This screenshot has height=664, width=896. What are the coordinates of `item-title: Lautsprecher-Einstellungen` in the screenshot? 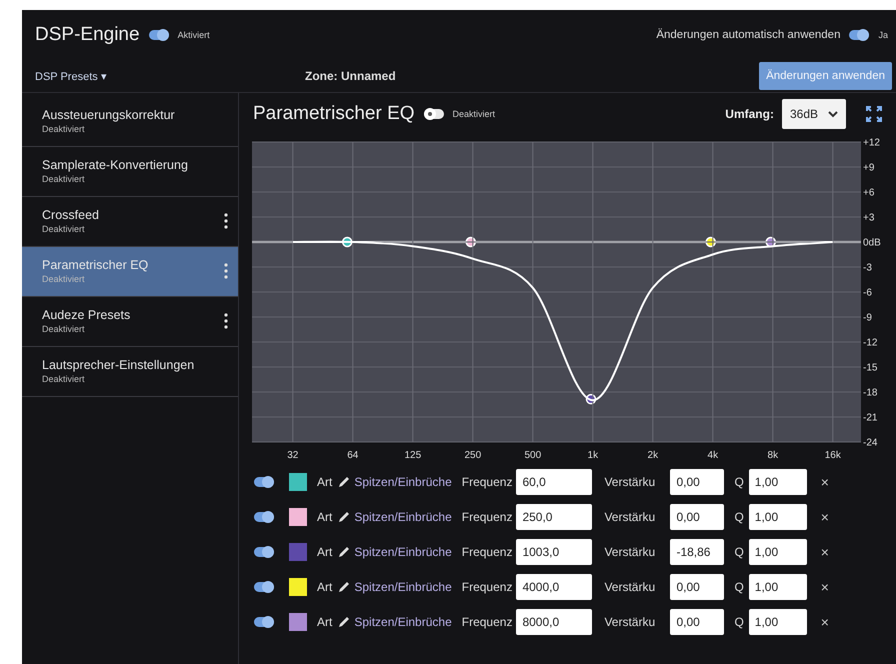 It's located at (119, 365).